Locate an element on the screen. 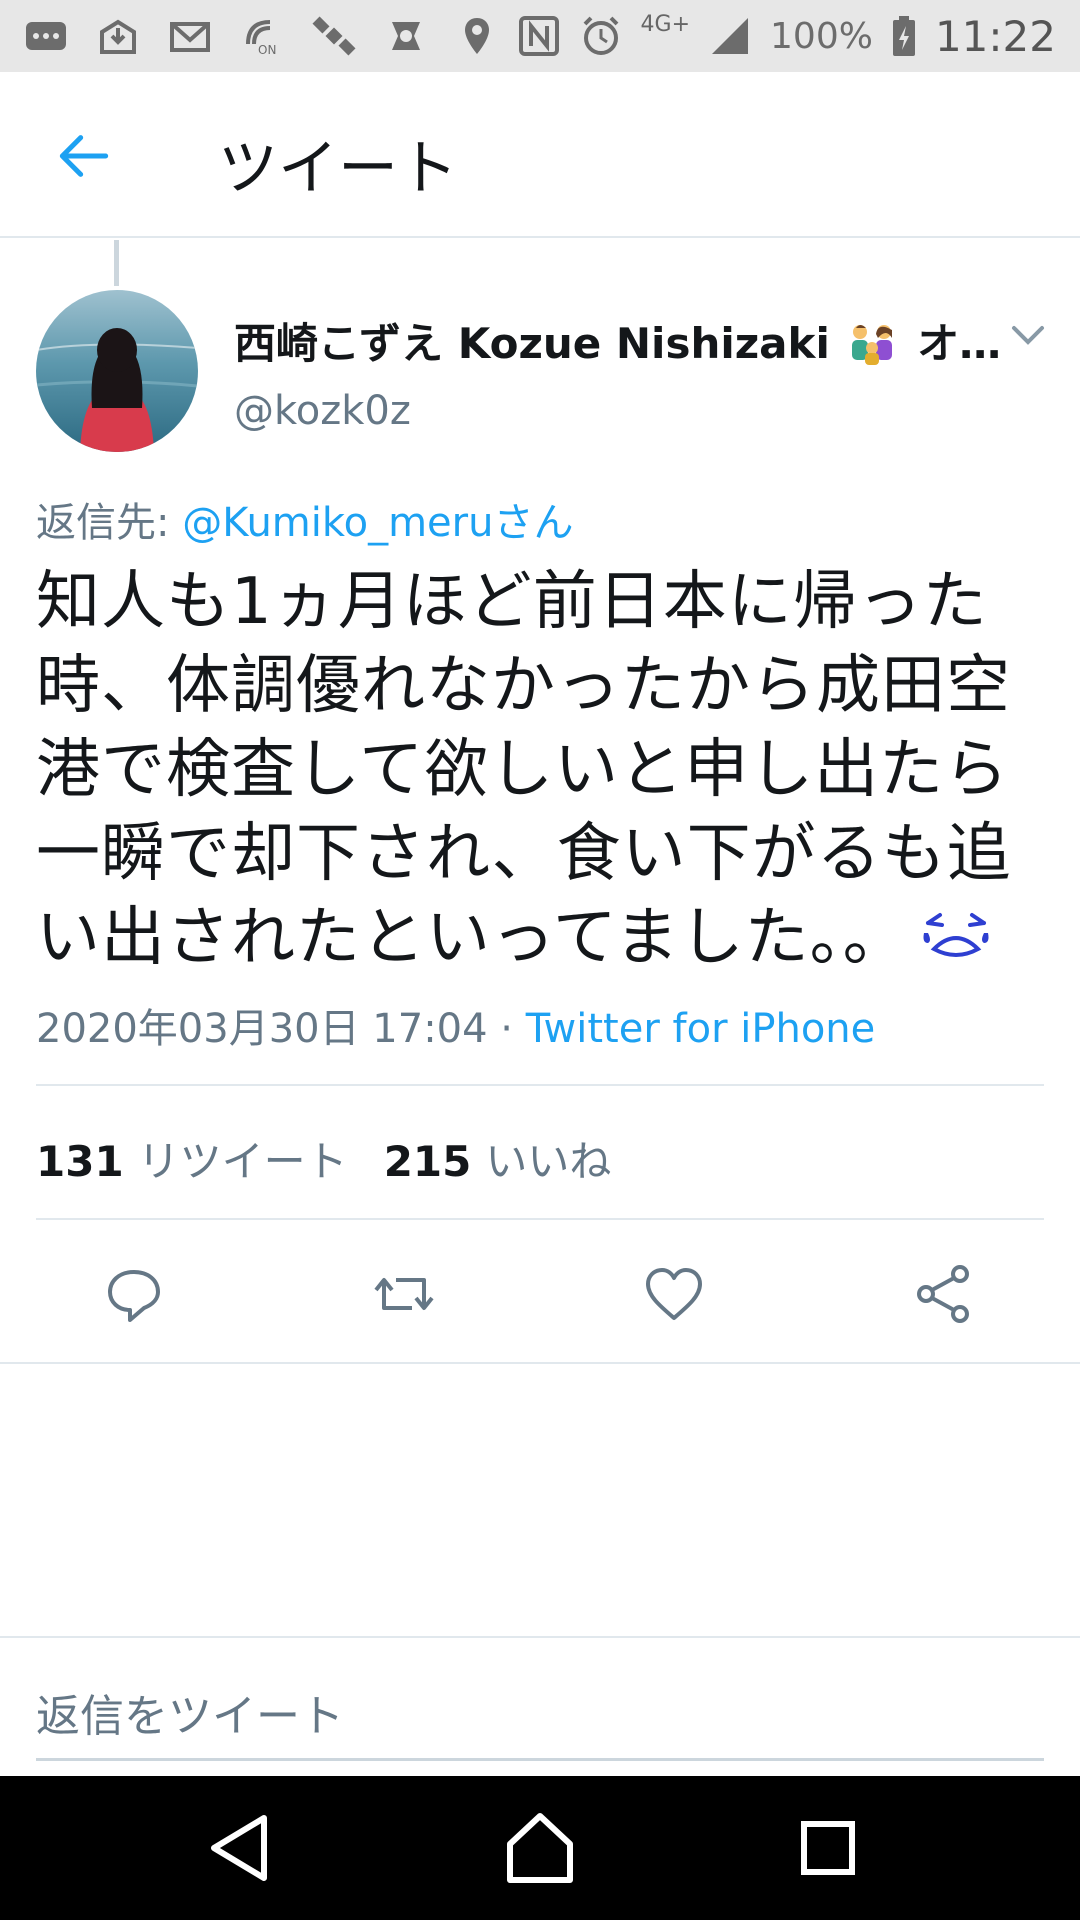  network-type-label: 4G+ is located at coordinates (665, 24).